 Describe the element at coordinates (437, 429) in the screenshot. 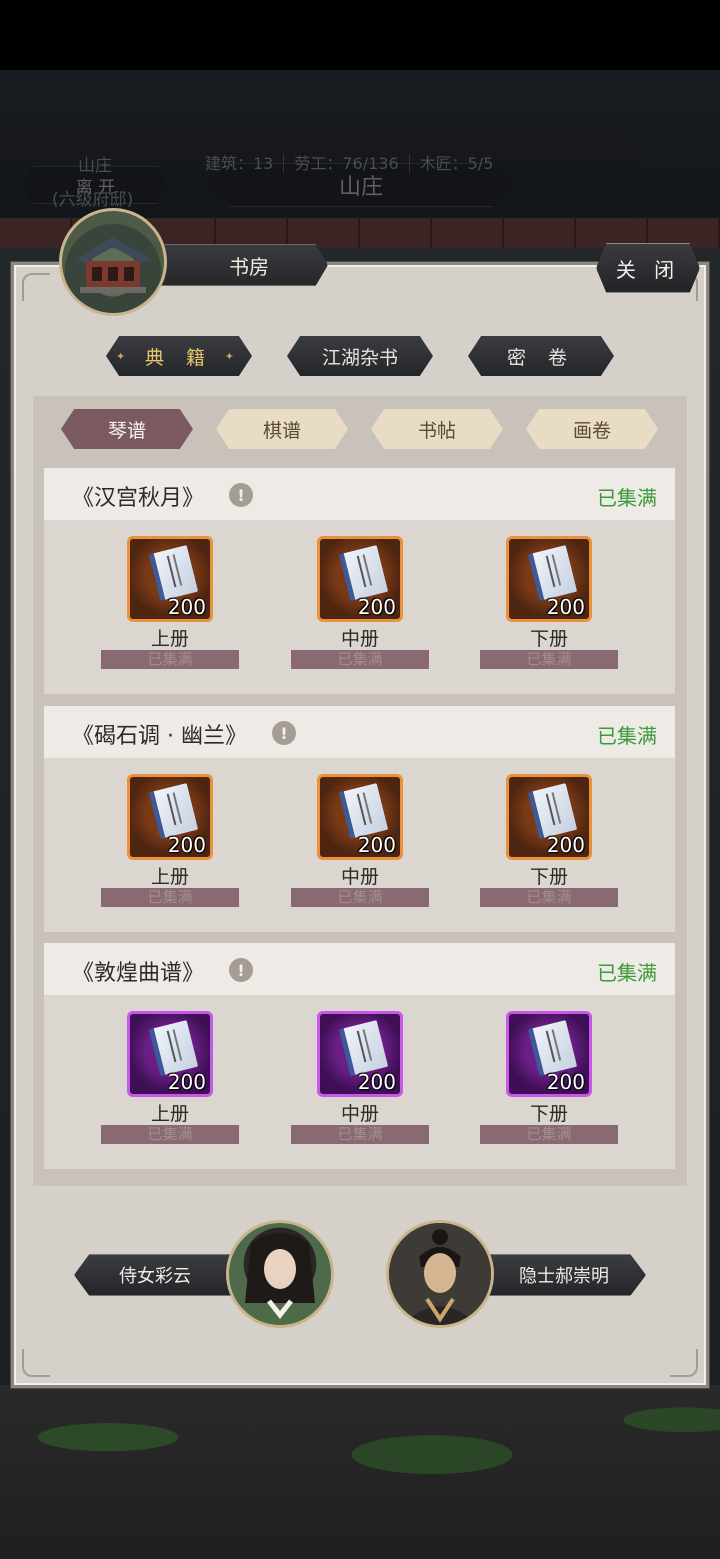

I see `subtab-calligraphy: 书帖` at that location.